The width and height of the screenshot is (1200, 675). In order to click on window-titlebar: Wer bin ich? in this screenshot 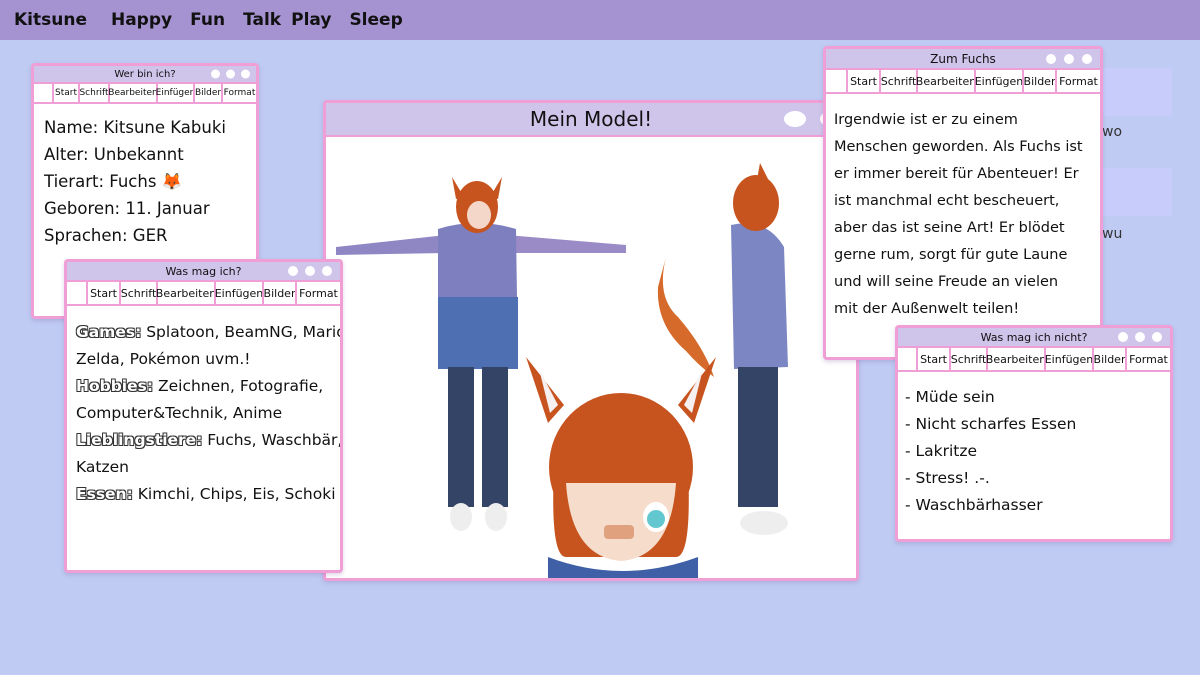, I will do `click(145, 75)`.